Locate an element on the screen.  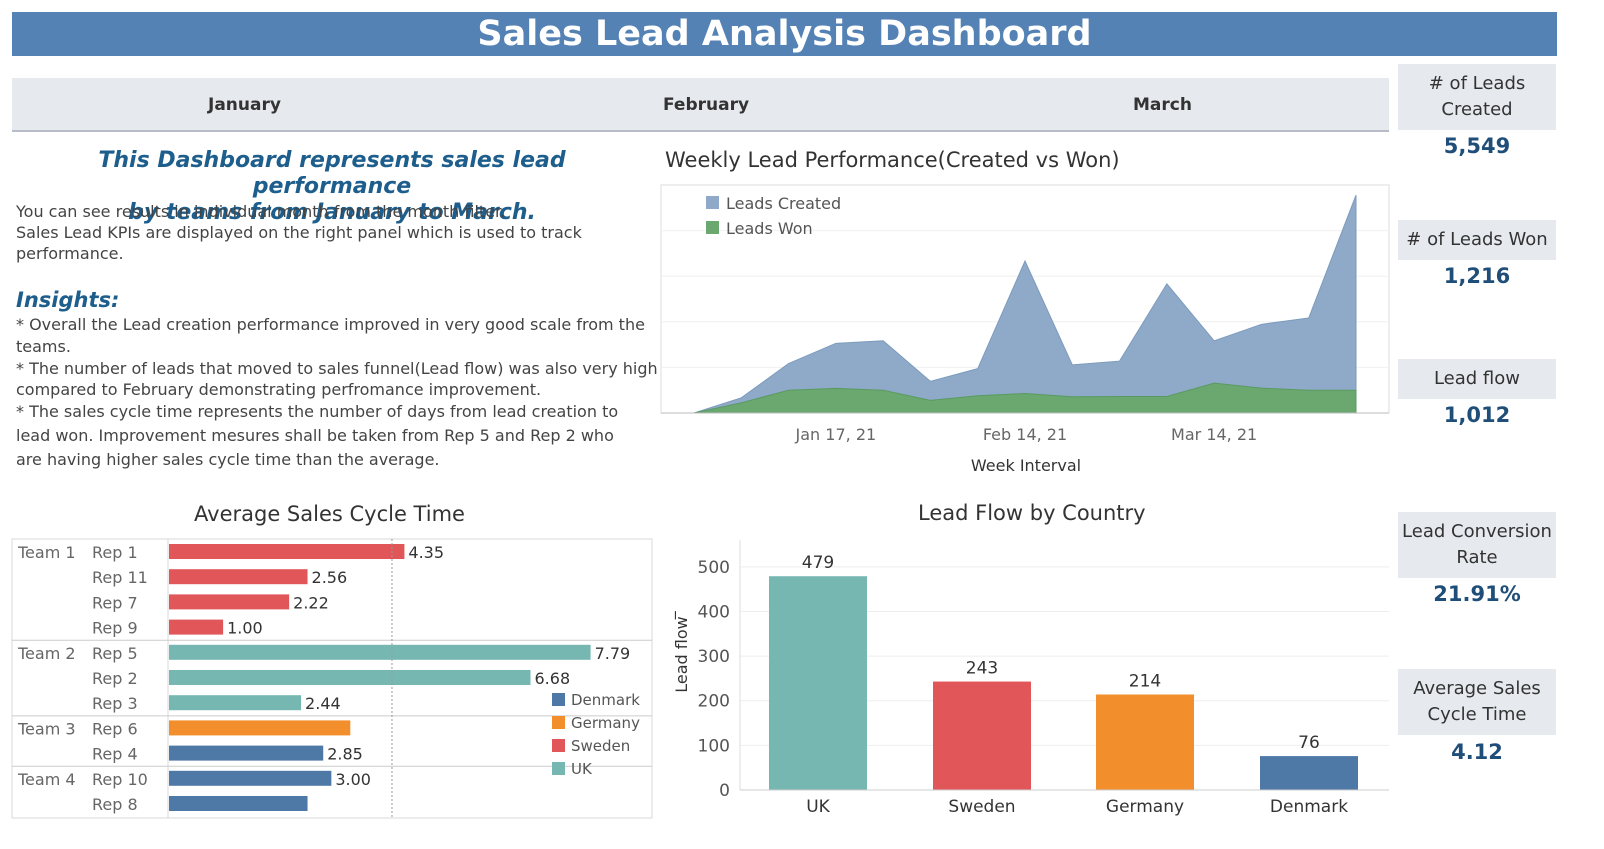
country-y-tick-label: 0 is located at coordinates (724, 791).